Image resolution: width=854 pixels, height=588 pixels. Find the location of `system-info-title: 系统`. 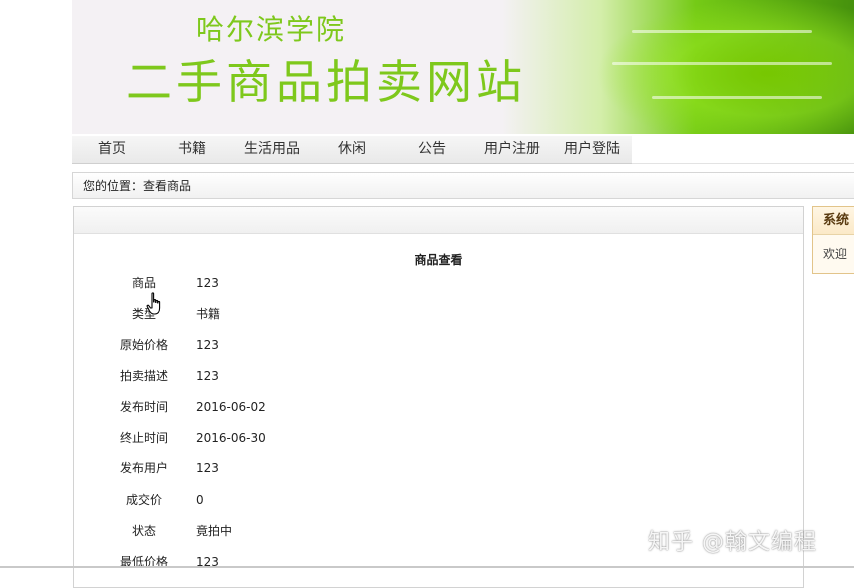

system-info-title: 系统 is located at coordinates (833, 221).